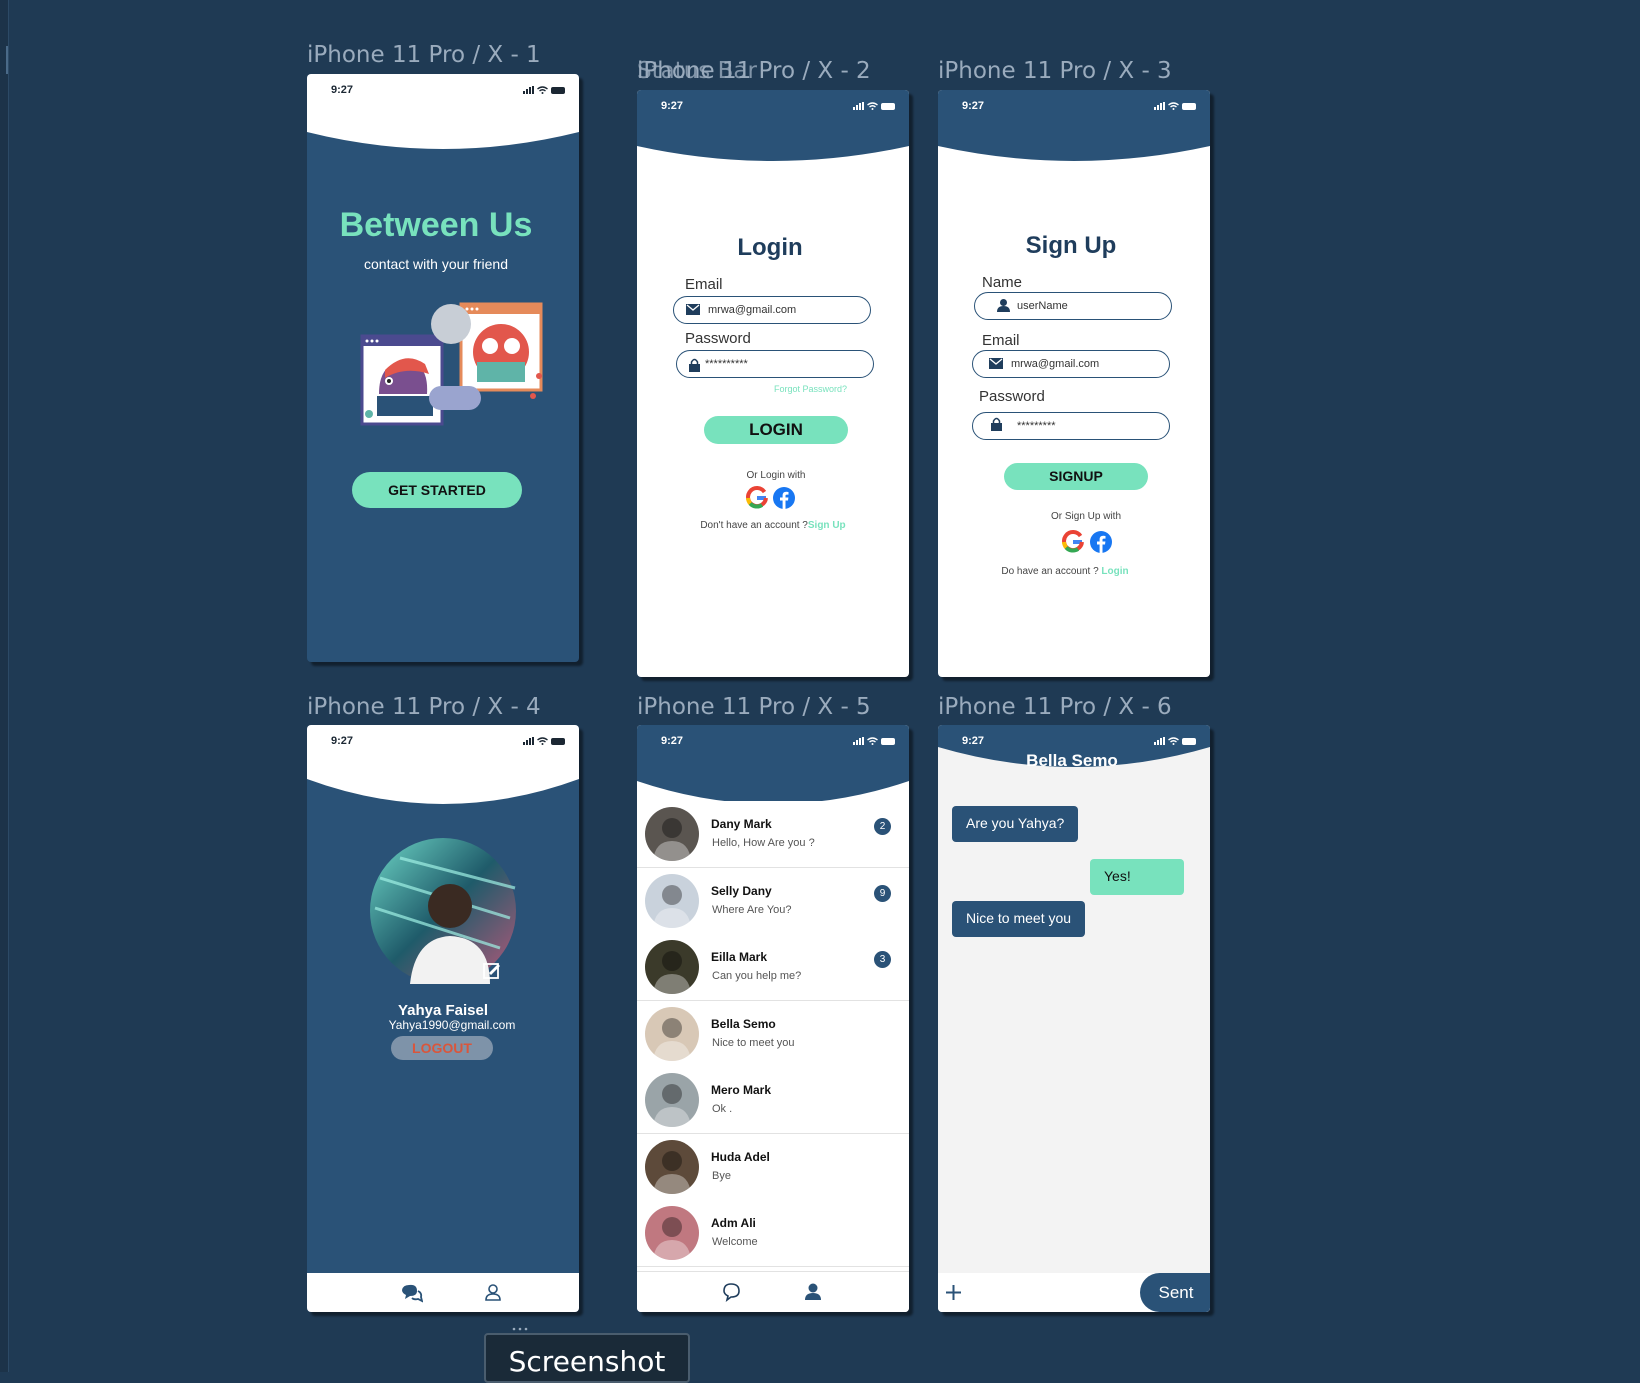 This screenshot has width=1640, height=1383. What do you see at coordinates (754, 525) in the screenshot?
I see `no-account-text: Don't have an account ?` at bounding box center [754, 525].